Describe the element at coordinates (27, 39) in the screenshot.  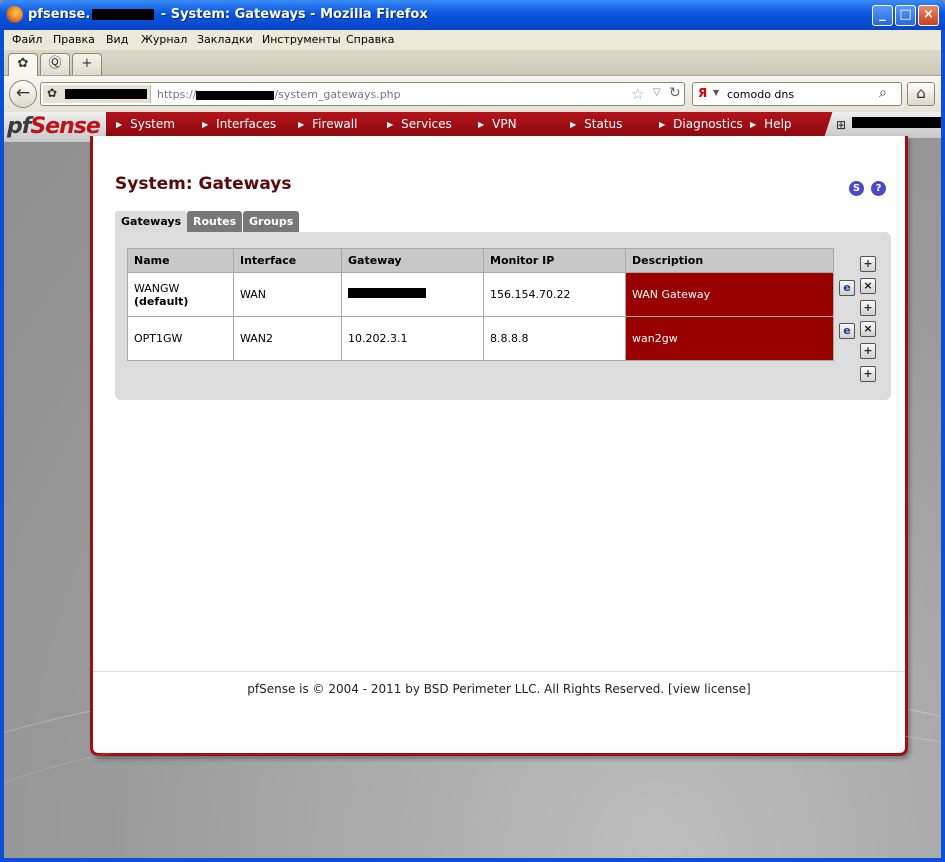
I see `menu-file: Файл` at that location.